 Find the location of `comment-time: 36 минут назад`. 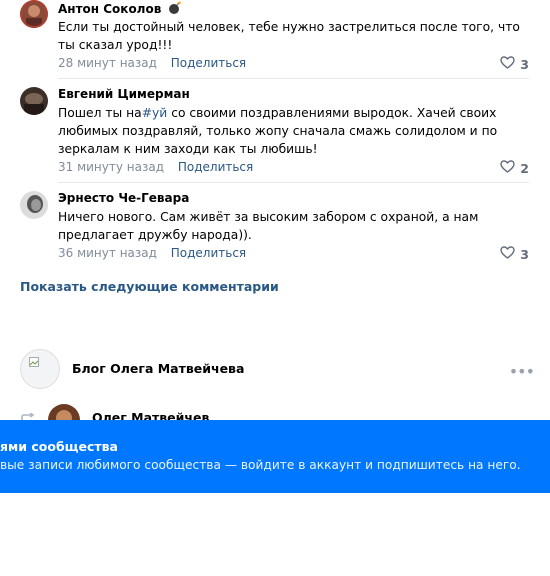

comment-time: 36 минут назад is located at coordinates (107, 253).